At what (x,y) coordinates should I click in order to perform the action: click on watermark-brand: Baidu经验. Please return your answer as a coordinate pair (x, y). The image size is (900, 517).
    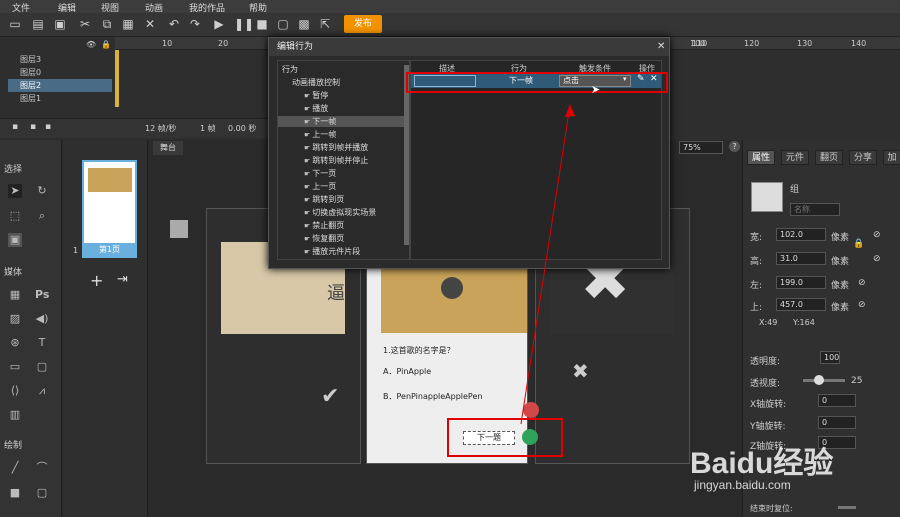
    Looking at the image, I should click on (762, 463).